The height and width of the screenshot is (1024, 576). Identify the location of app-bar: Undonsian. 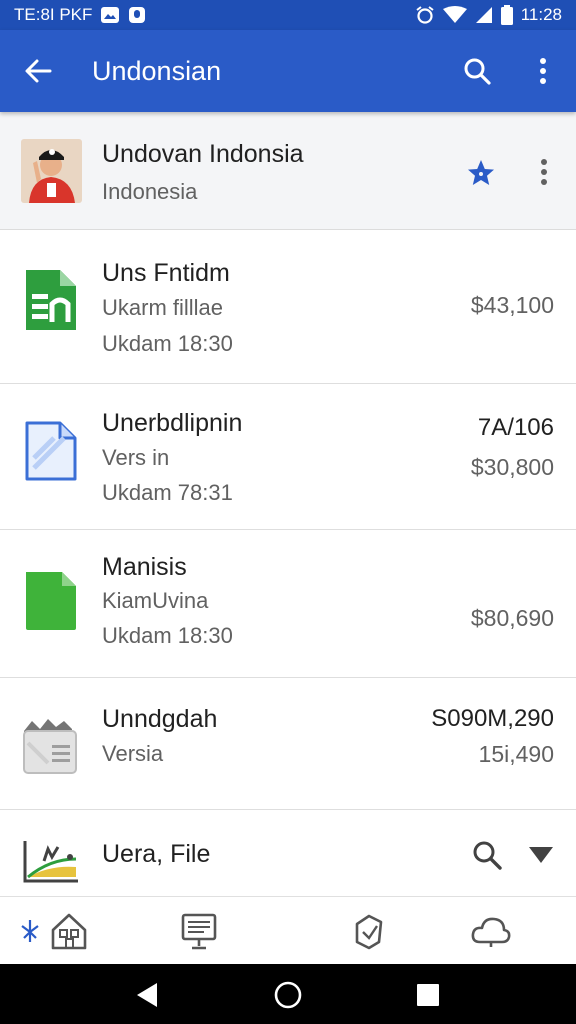
(288, 71).